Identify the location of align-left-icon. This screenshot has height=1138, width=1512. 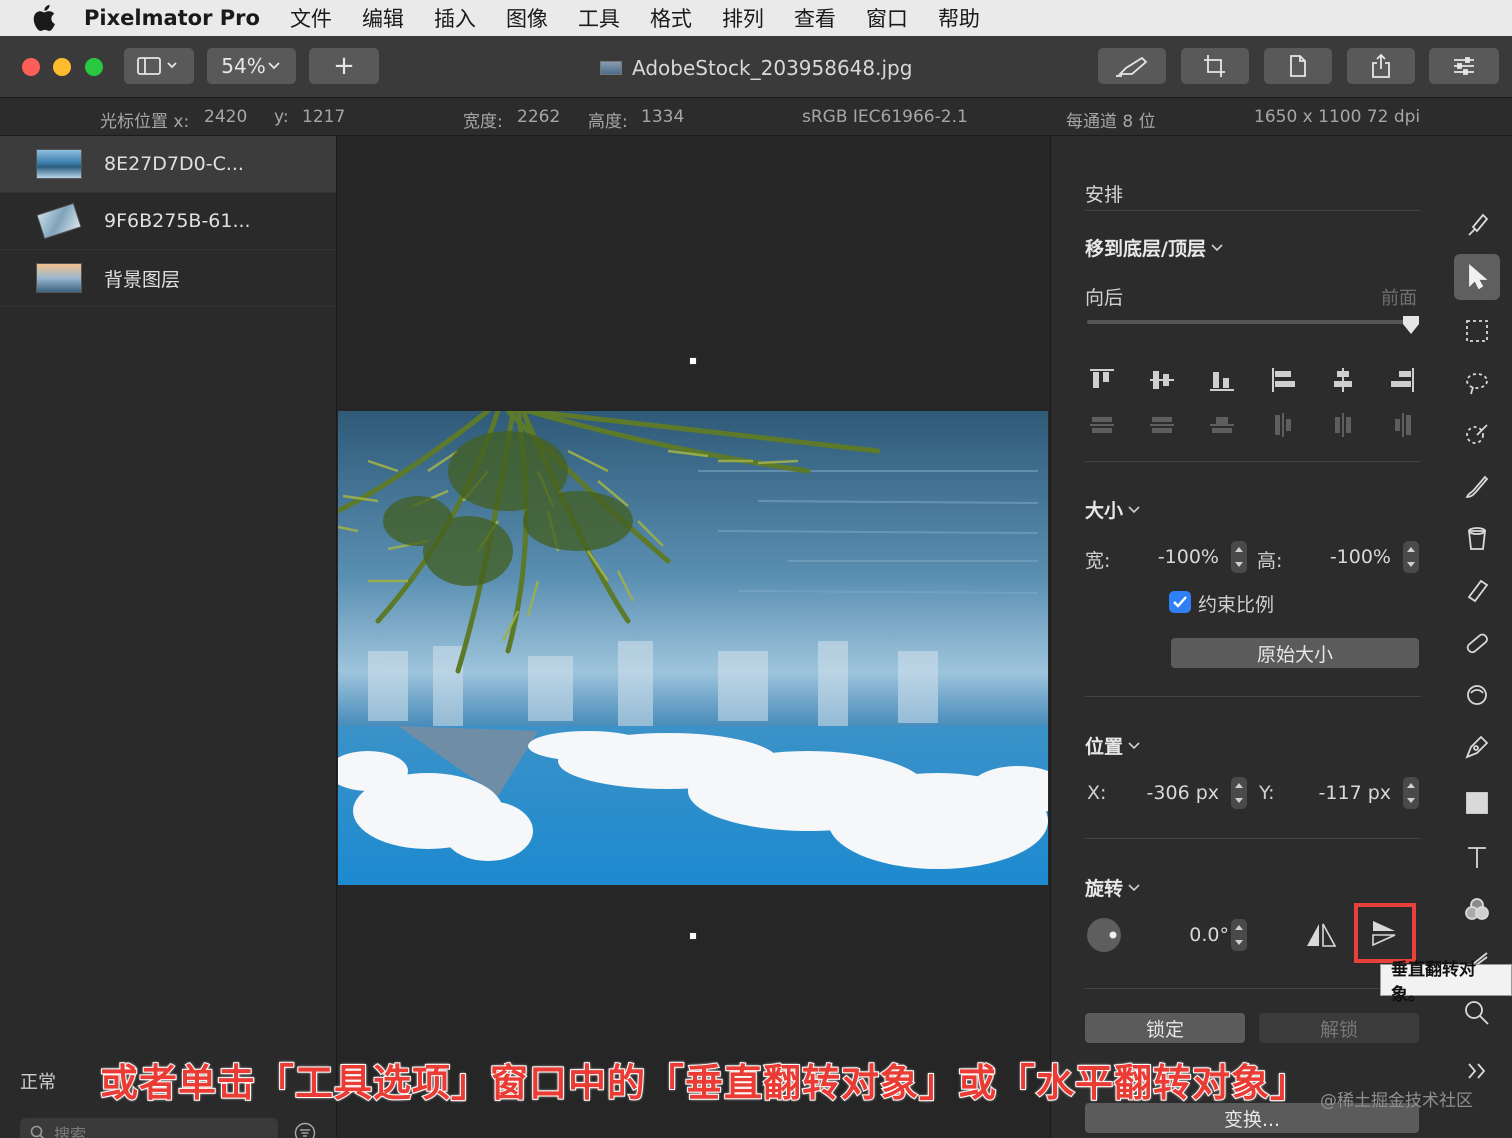
(1283, 380).